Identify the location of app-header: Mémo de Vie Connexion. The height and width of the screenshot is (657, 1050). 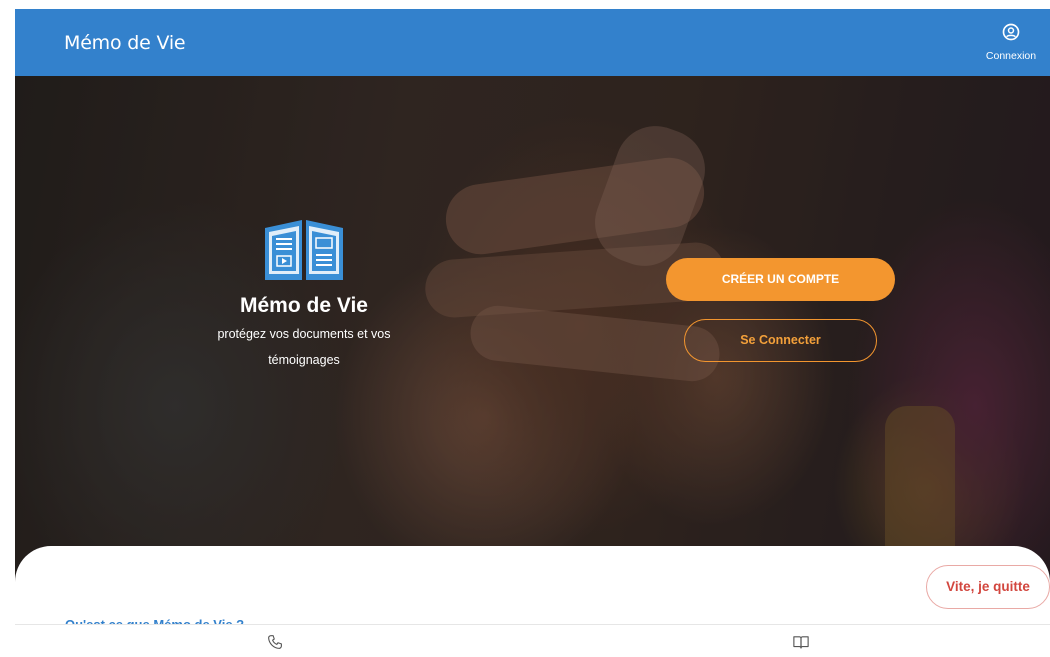
(532, 42).